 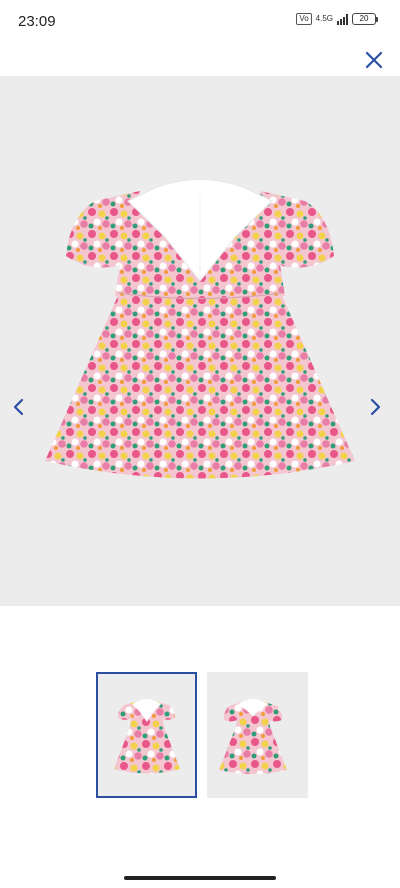 What do you see at coordinates (342, 19) in the screenshot?
I see `signal-icon` at bounding box center [342, 19].